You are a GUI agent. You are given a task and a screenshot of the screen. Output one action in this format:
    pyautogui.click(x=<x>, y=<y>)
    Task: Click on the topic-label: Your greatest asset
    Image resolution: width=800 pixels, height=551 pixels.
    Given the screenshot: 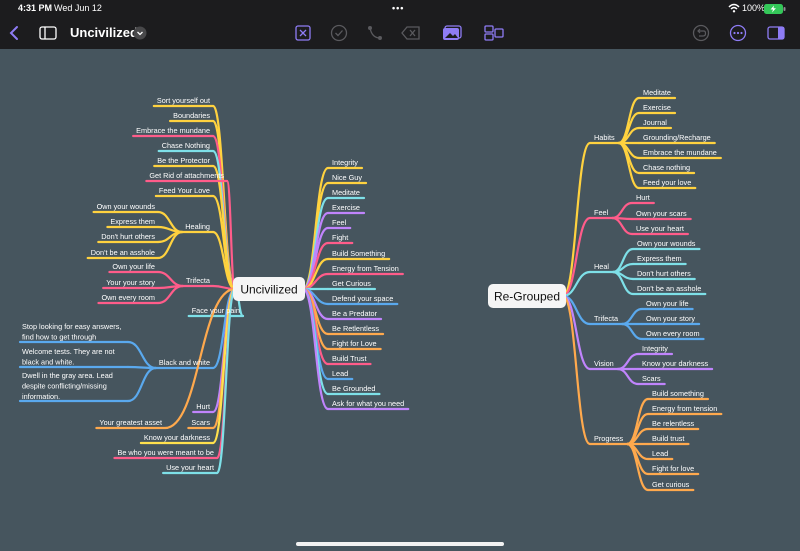 What is the action you would take?
    pyautogui.click(x=130, y=422)
    